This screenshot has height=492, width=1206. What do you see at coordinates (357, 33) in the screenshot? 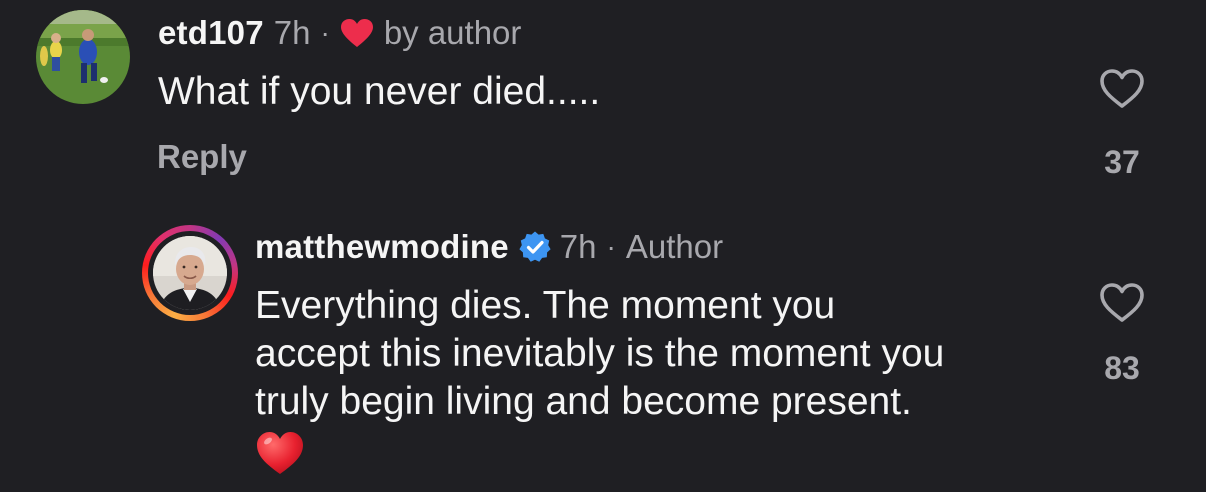
I see `red-heart-icon` at bounding box center [357, 33].